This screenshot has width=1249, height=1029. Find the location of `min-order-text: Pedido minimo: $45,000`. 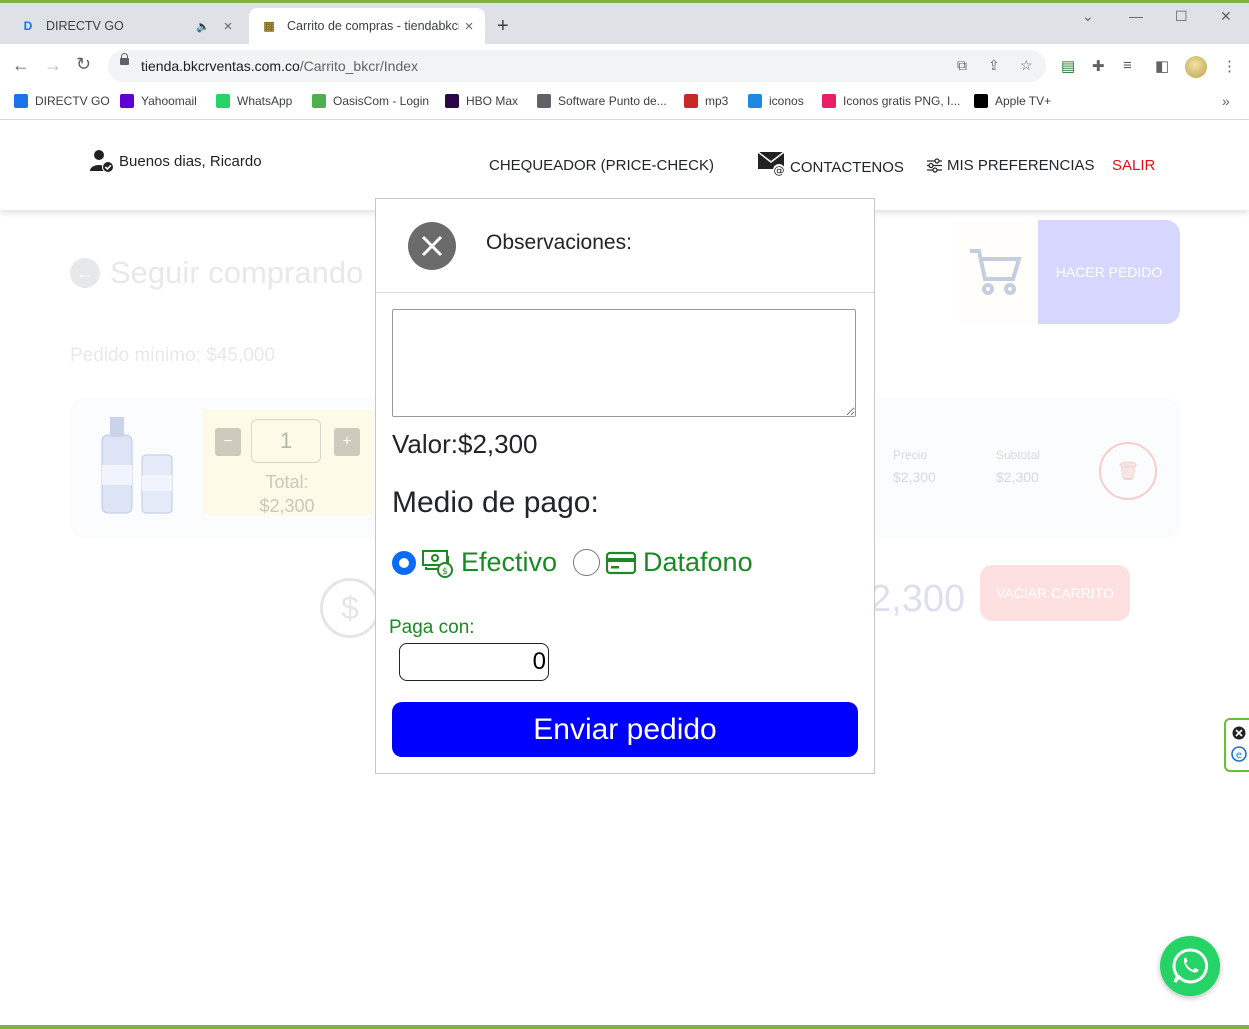

min-order-text: Pedido minimo: $45,000 is located at coordinates (172, 355).